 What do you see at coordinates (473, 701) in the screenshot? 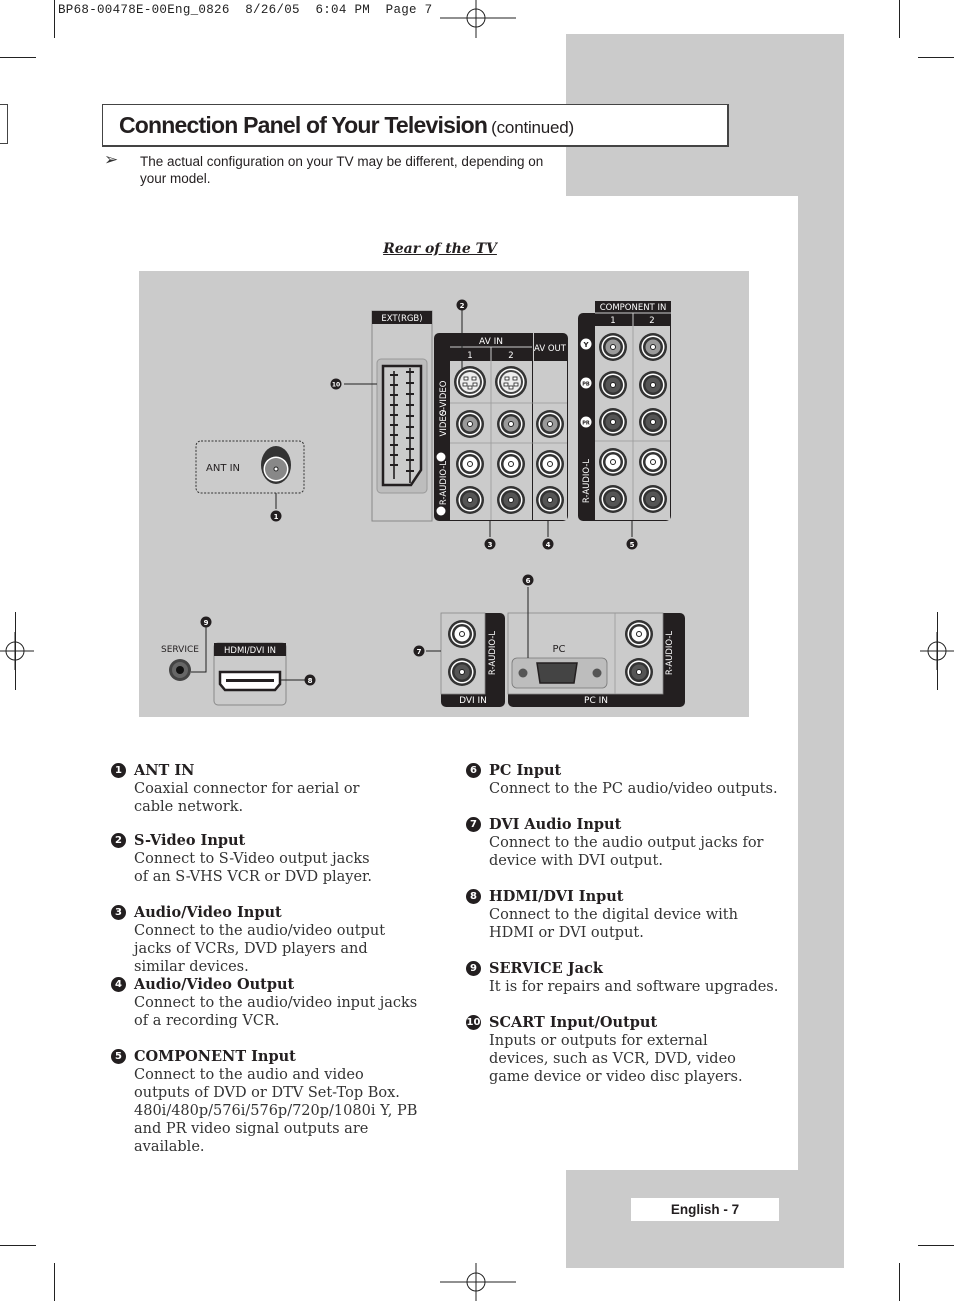
I see `dvi-in-label: DVI IN` at bounding box center [473, 701].